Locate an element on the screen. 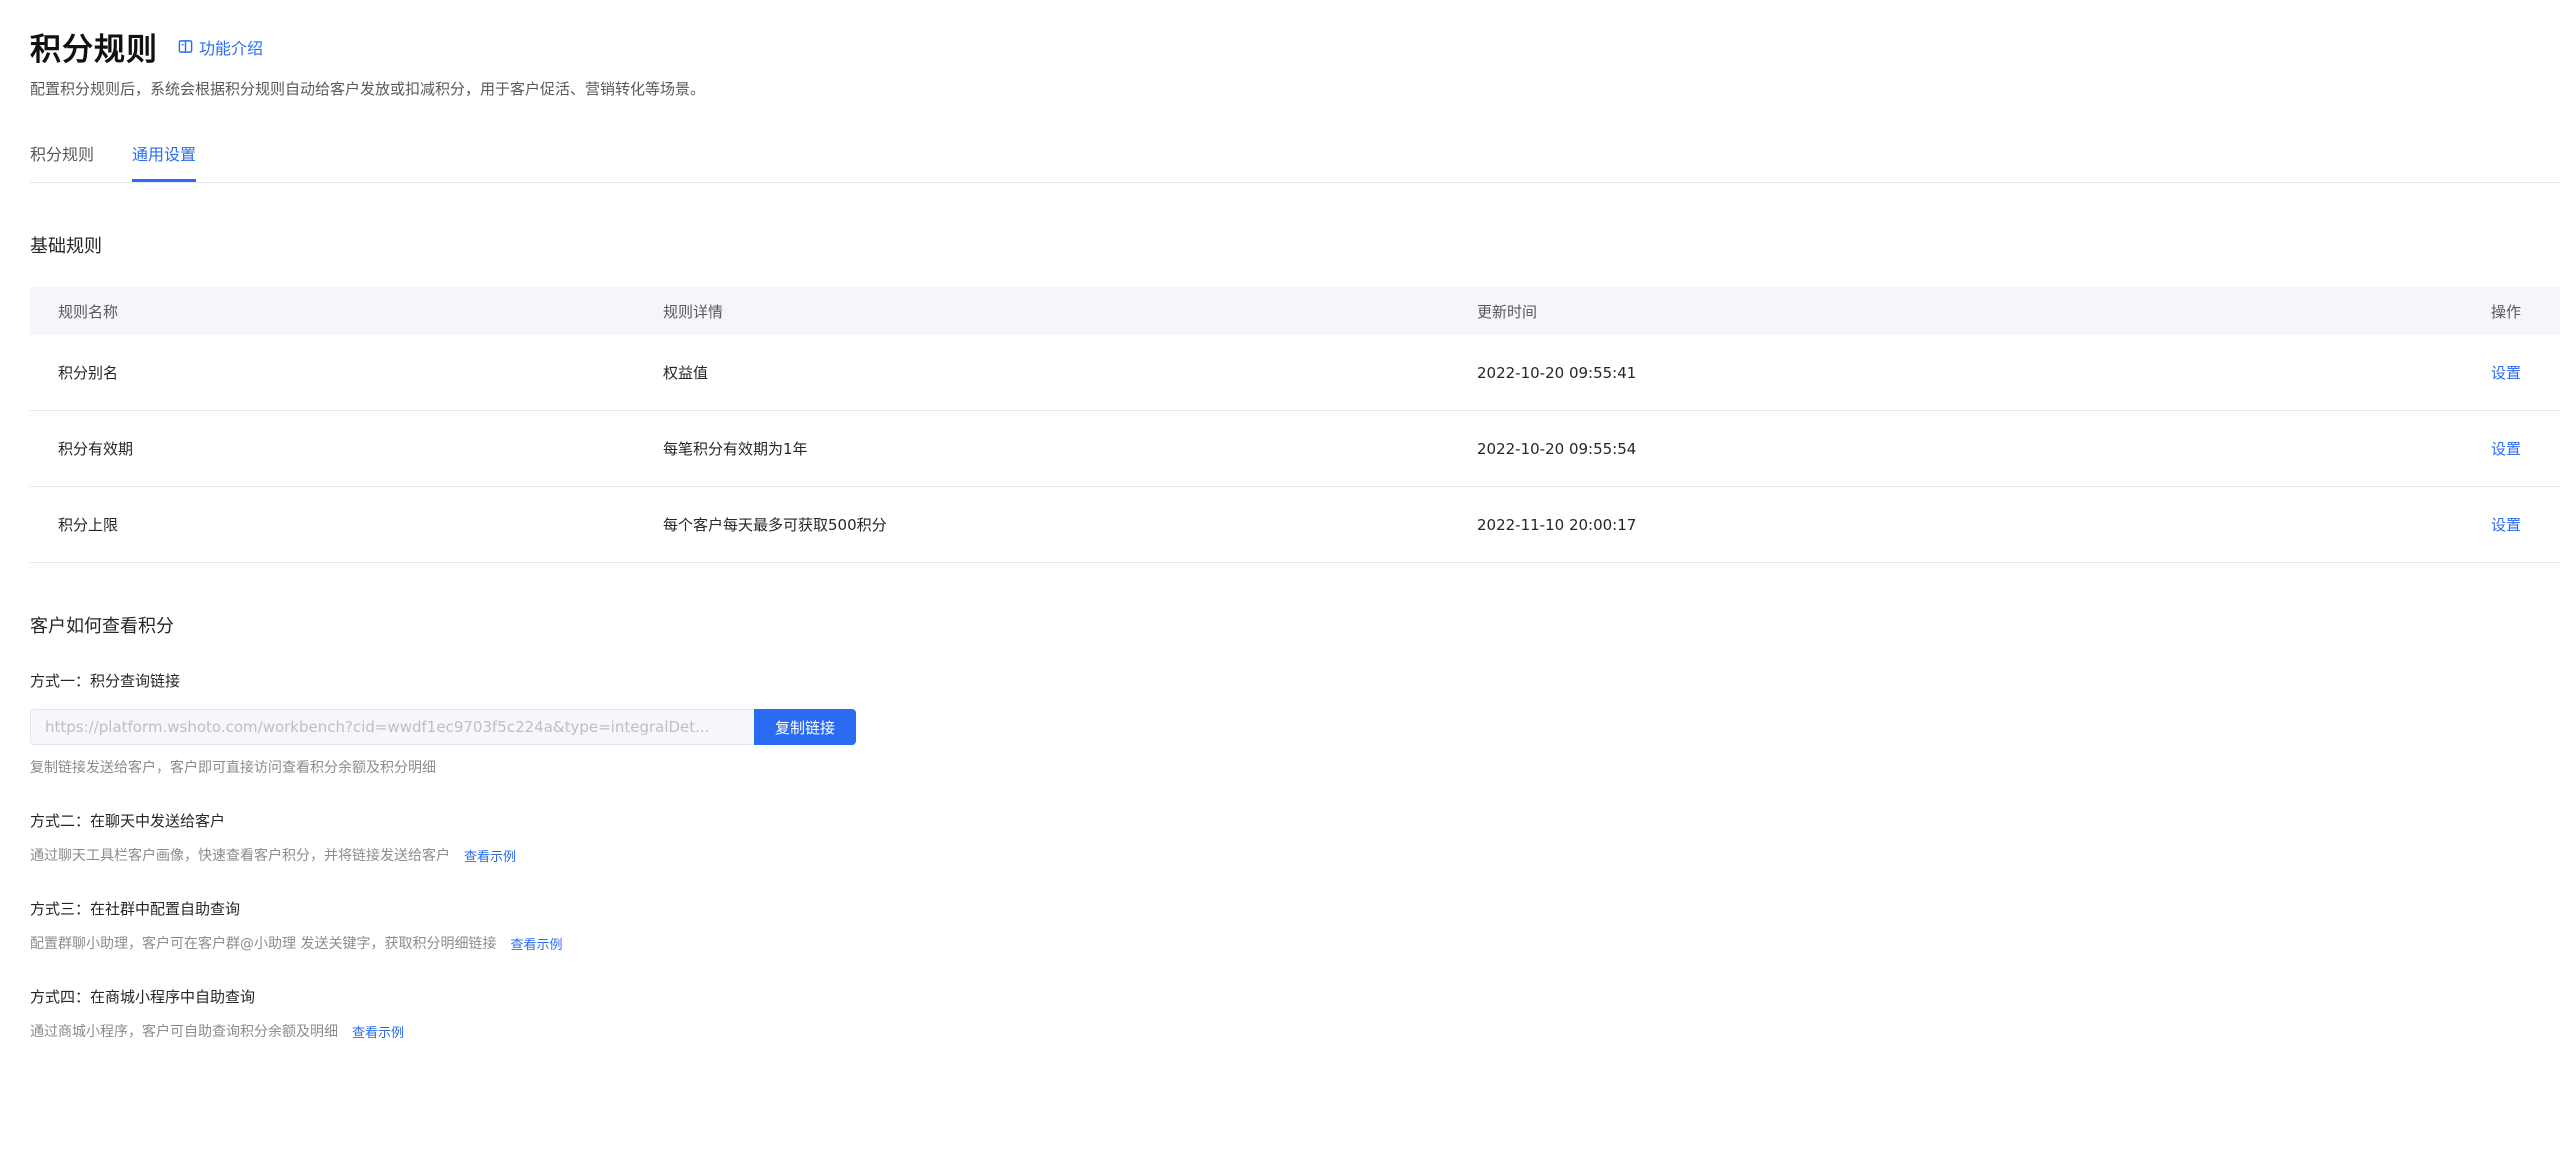  method2-label: 方式二：在聊天中发送给客户 is located at coordinates (128, 821).